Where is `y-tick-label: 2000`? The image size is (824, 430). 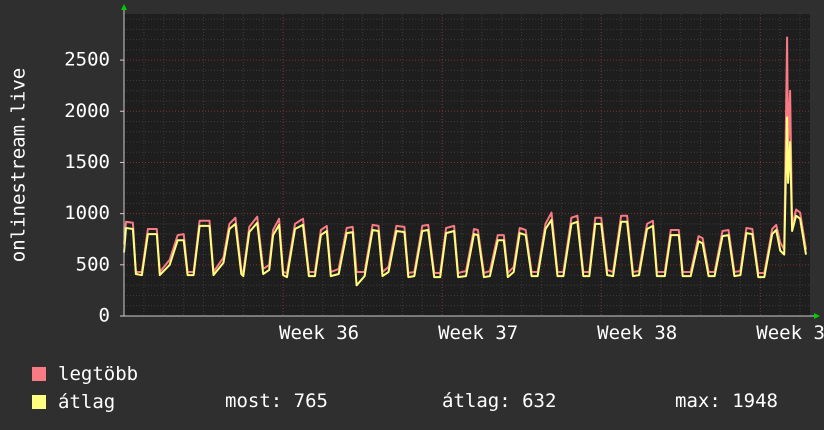
y-tick-label: 2000 is located at coordinates (87, 111).